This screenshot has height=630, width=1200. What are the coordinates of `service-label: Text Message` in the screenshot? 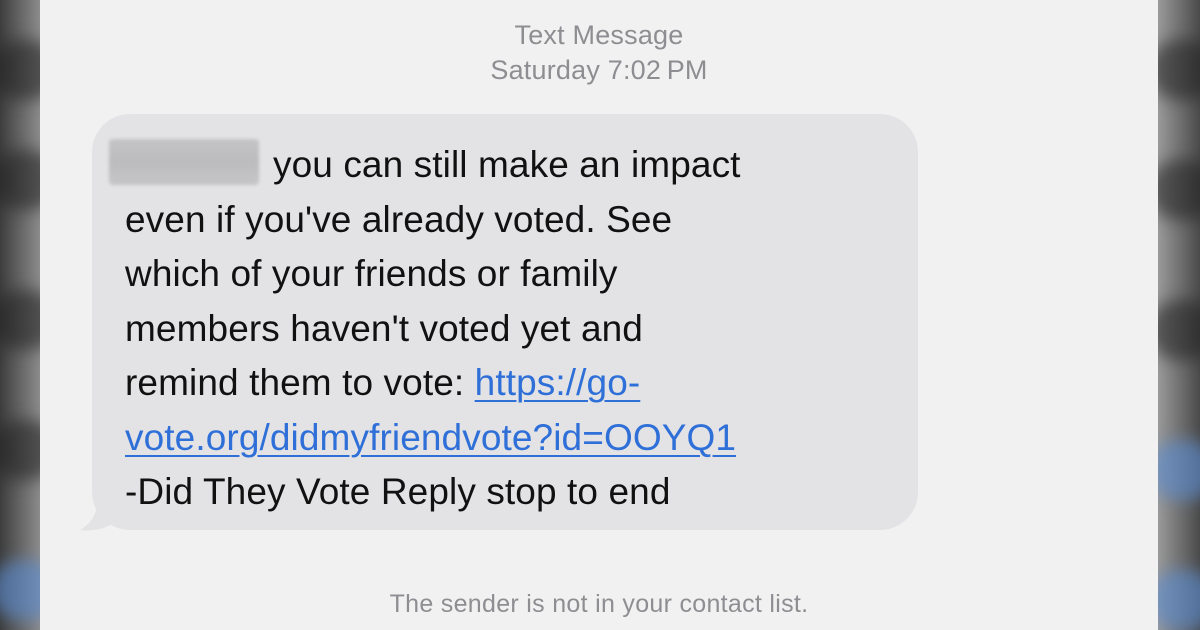 It's located at (599, 35).